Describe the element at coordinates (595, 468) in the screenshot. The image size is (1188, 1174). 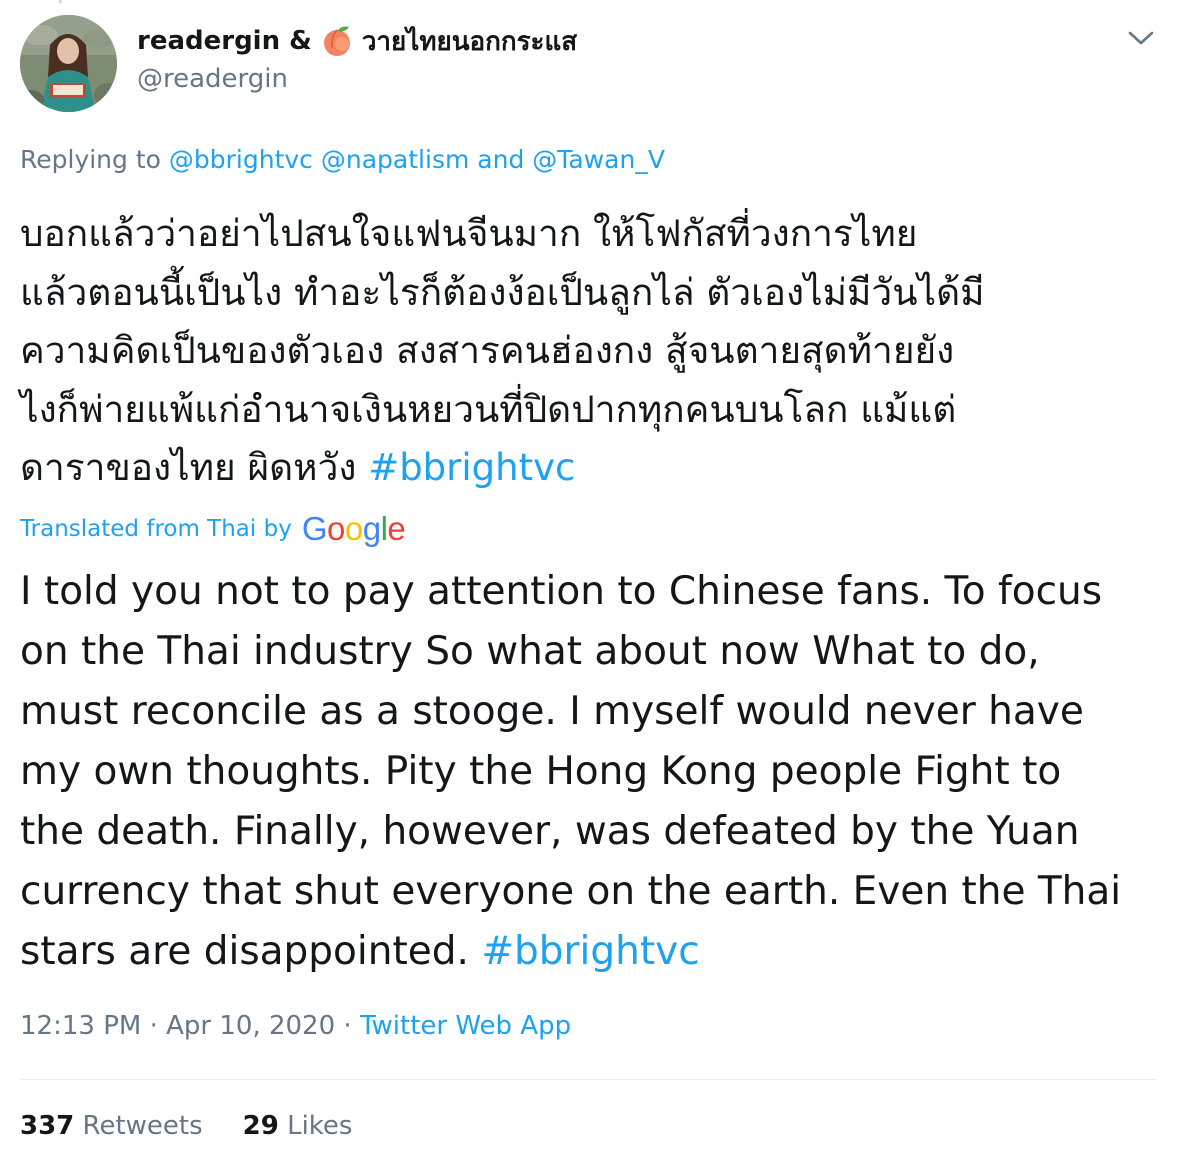
I see `thai-line-5: ดาราของไทย ผิดหวัง #bbrightvc` at that location.